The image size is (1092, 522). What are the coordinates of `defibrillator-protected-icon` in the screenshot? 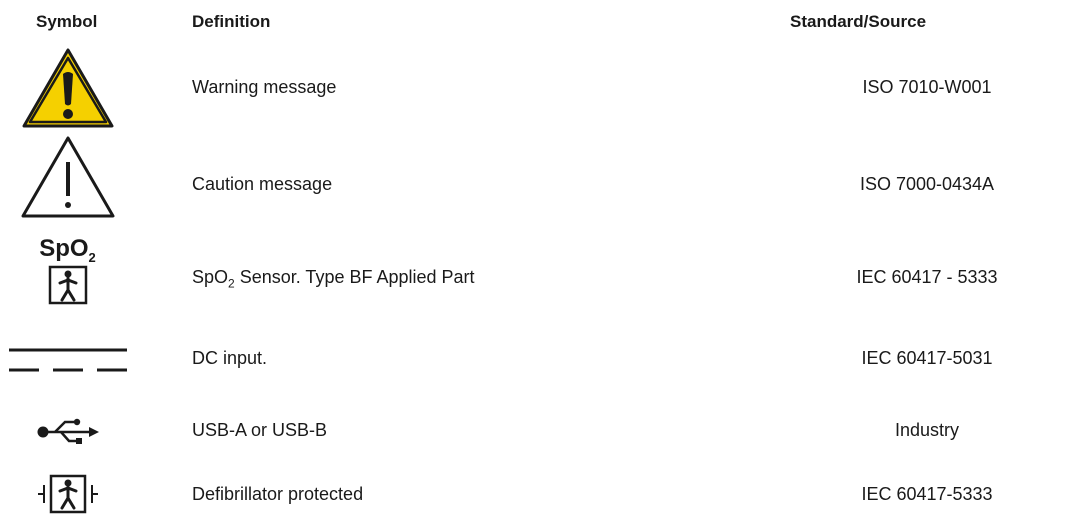 It's located at (67, 494).